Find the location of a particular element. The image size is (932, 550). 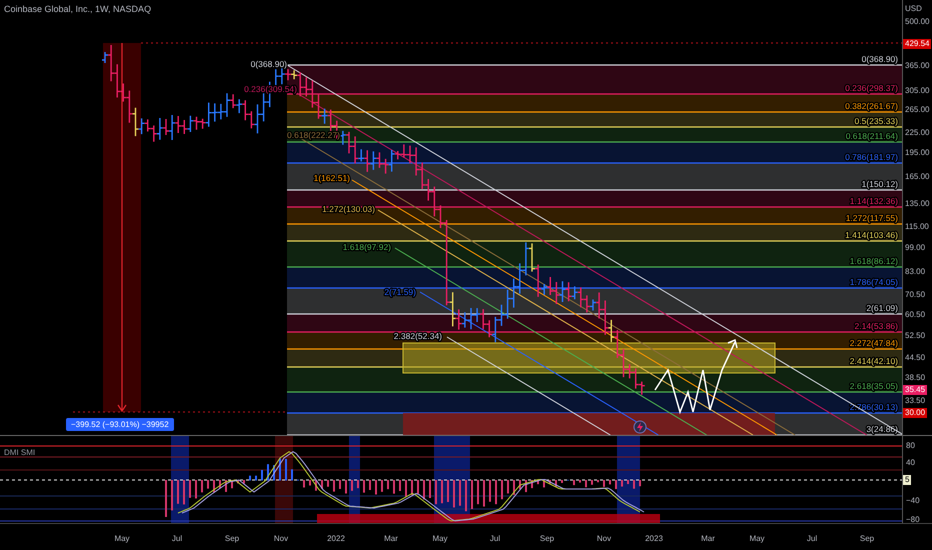

price-label: 165.00 is located at coordinates (917, 177).